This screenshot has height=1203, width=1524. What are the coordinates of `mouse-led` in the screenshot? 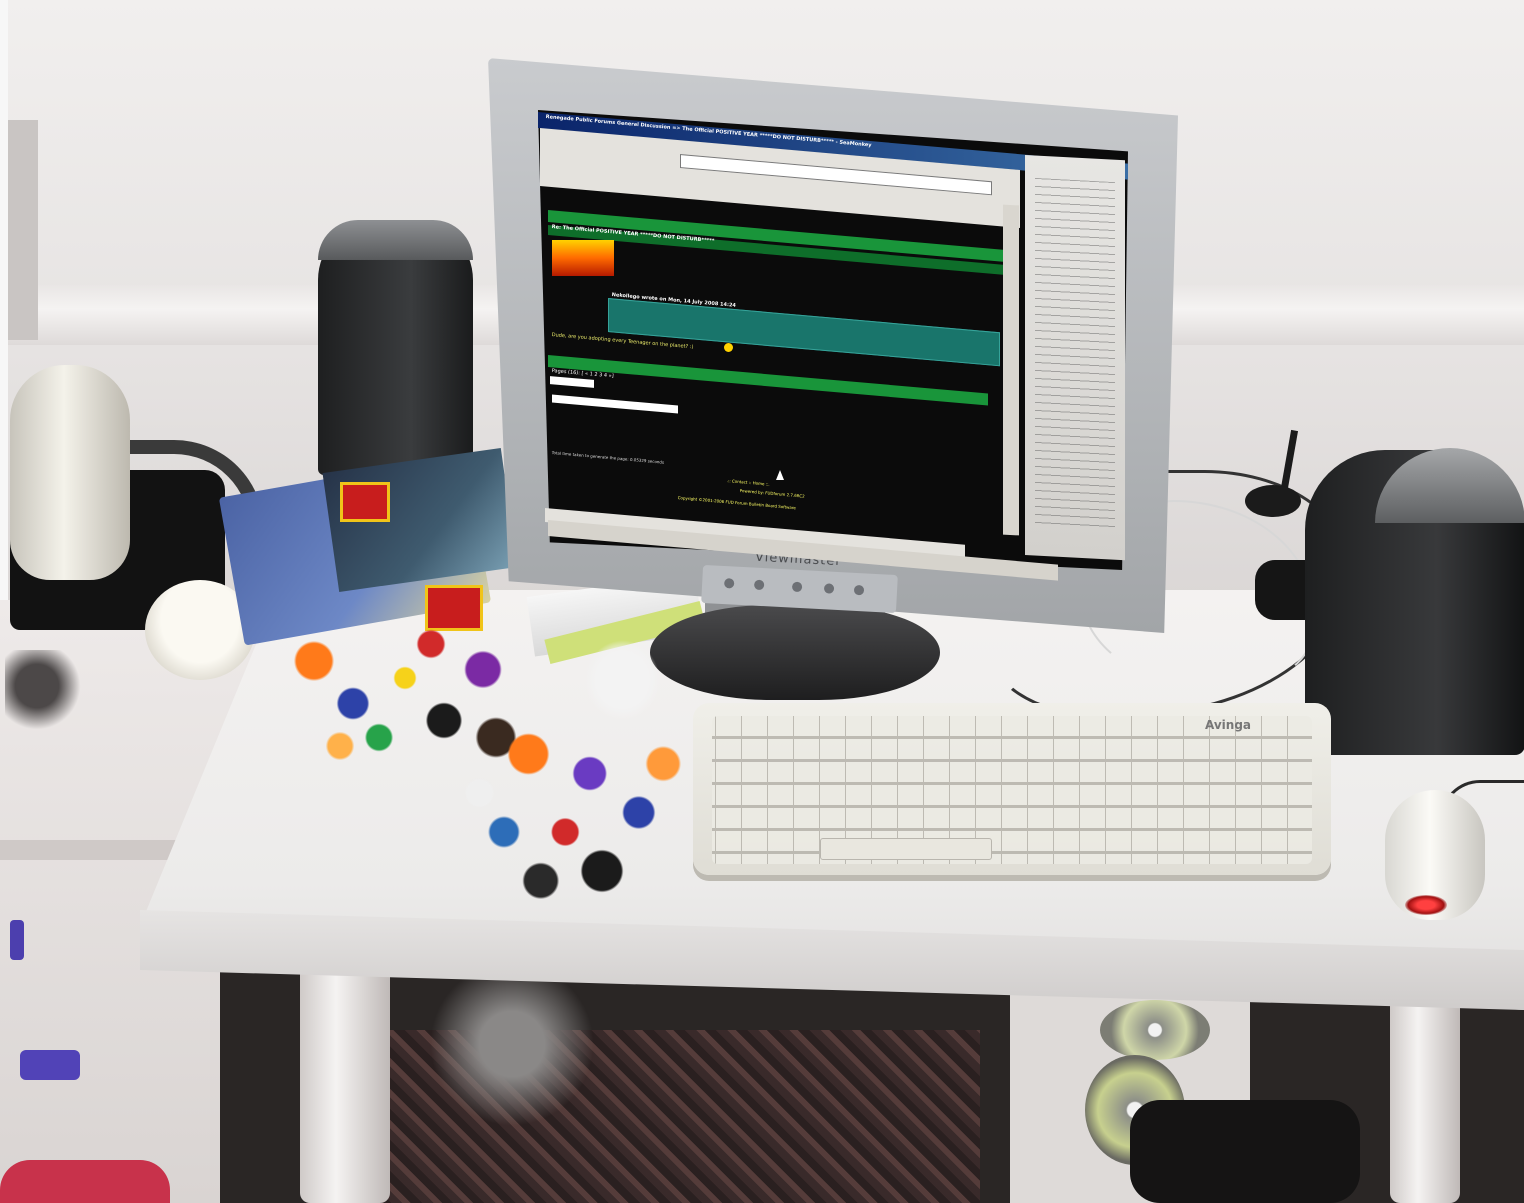 It's located at (1426, 905).